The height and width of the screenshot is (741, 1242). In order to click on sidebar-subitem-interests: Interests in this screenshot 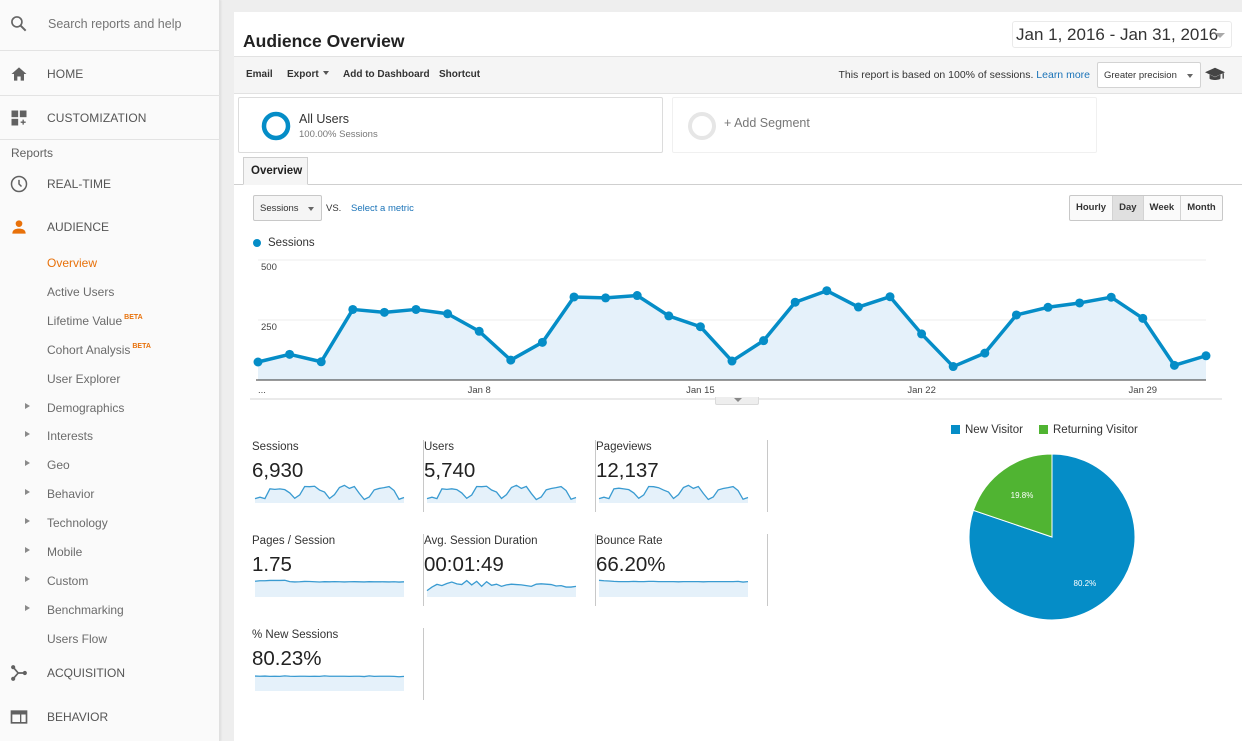, I will do `click(110, 436)`.